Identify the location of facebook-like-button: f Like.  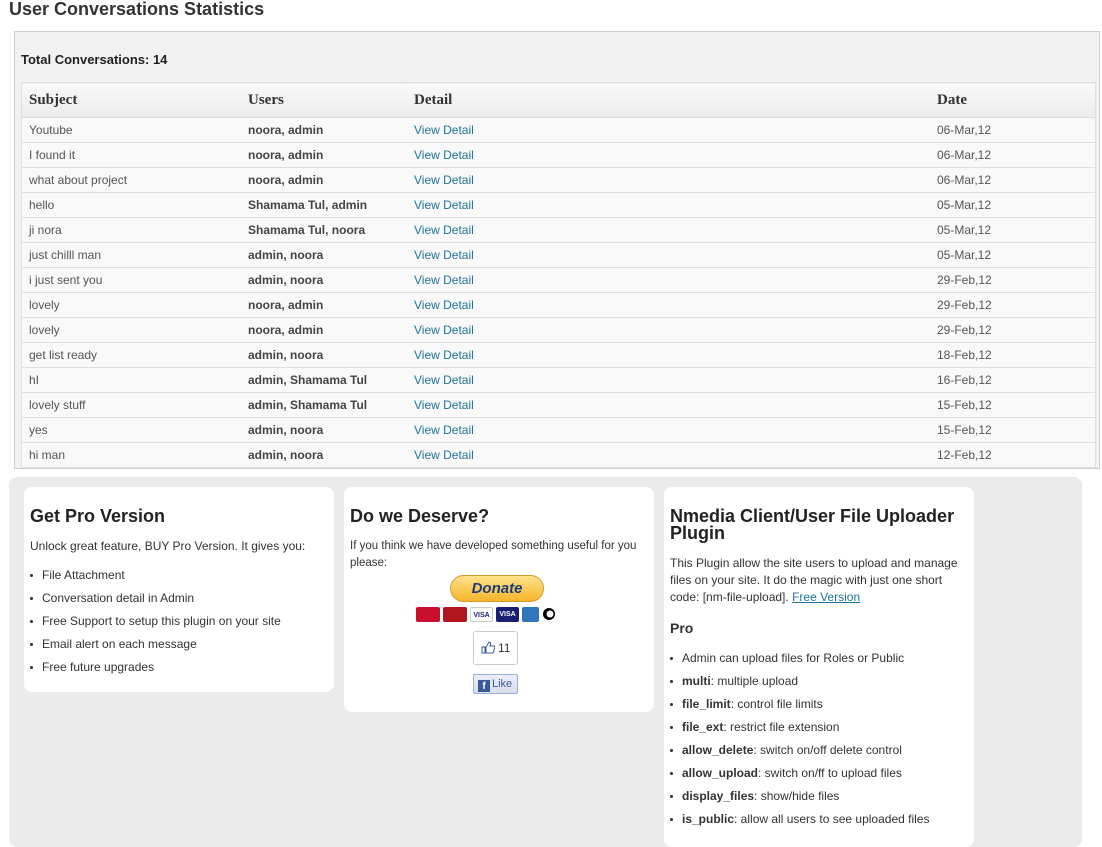
(495, 684).